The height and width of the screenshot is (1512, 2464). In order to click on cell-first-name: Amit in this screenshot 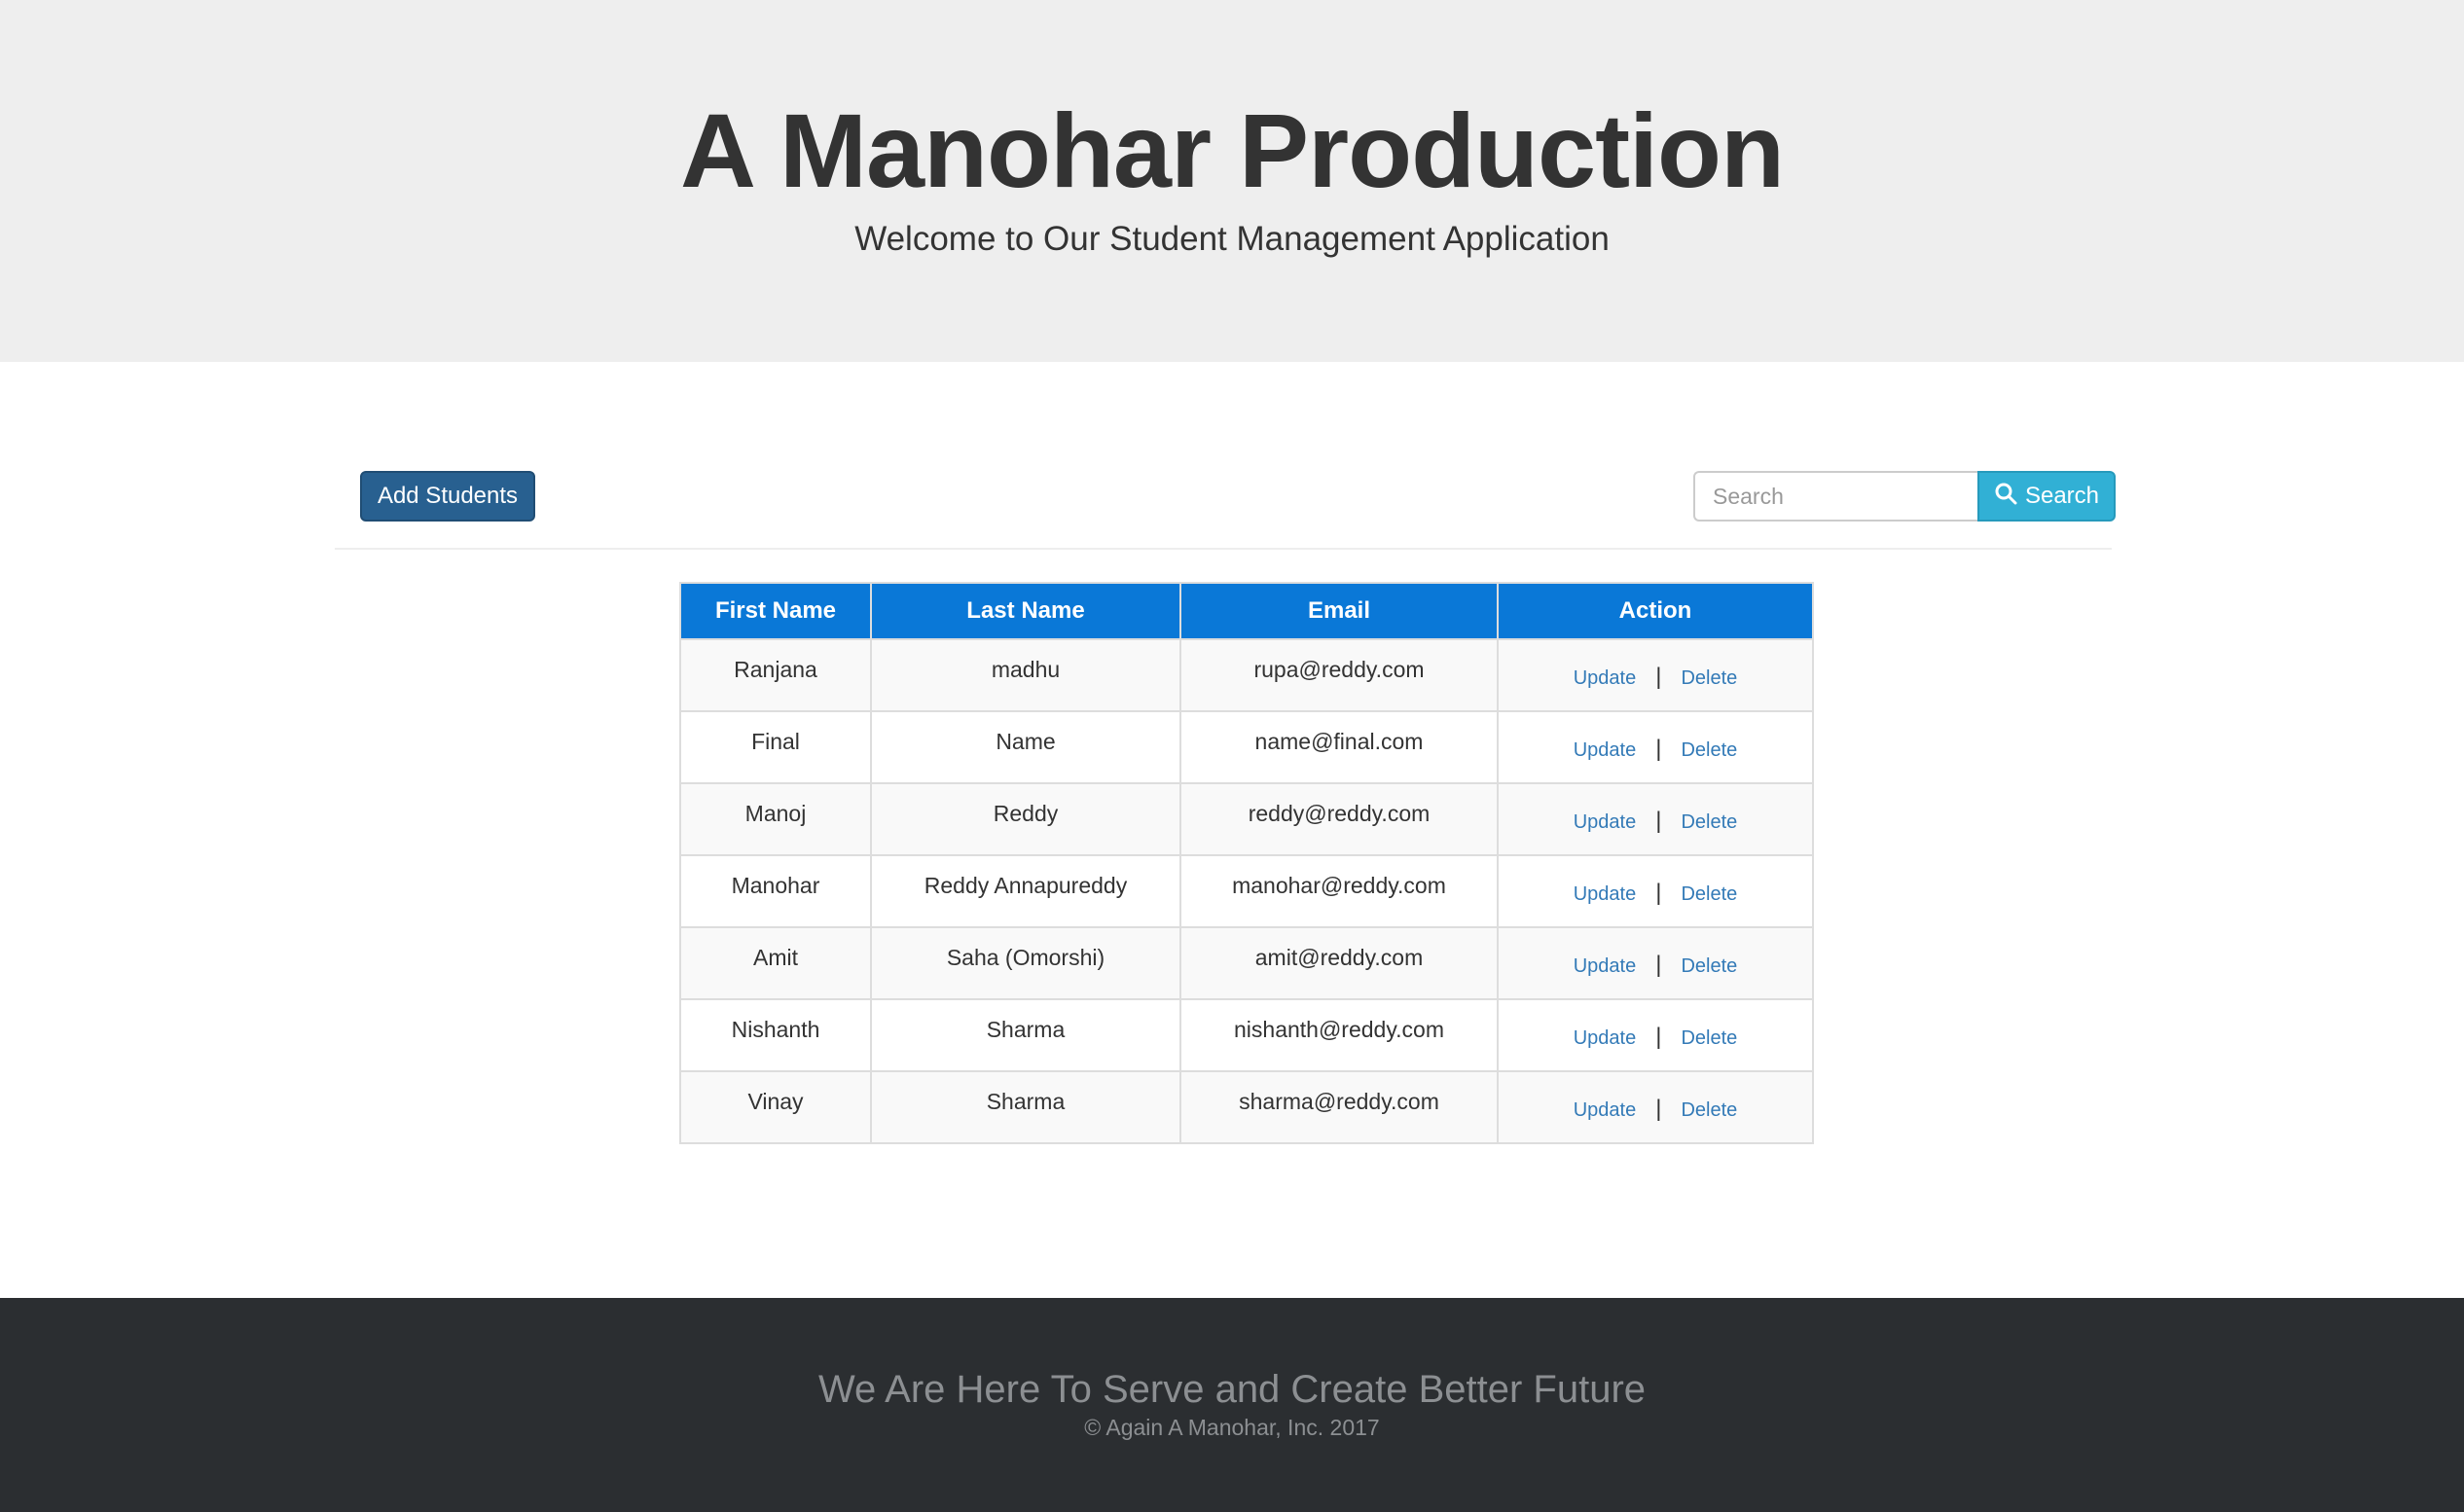, I will do `click(775, 963)`.